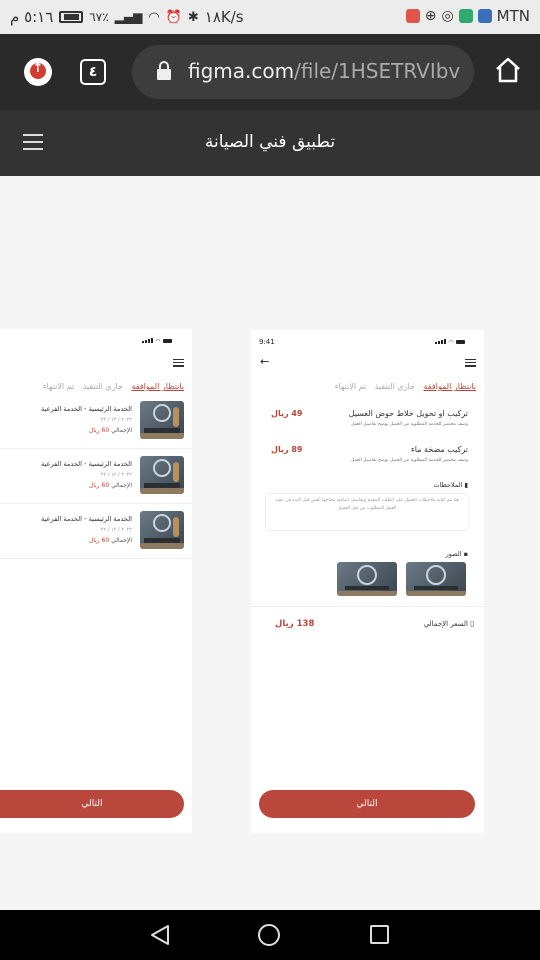 This screenshot has width=540, height=960. Describe the element at coordinates (160, 935) in the screenshot. I see `back-icon` at that location.